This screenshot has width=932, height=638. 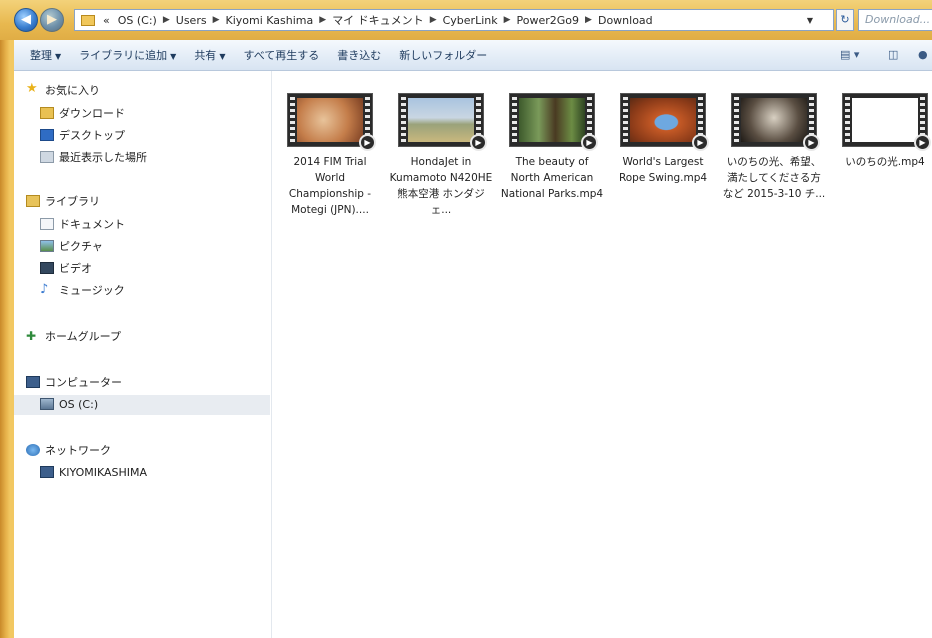 What do you see at coordinates (32, 88) in the screenshot?
I see `star-icon: ★` at bounding box center [32, 88].